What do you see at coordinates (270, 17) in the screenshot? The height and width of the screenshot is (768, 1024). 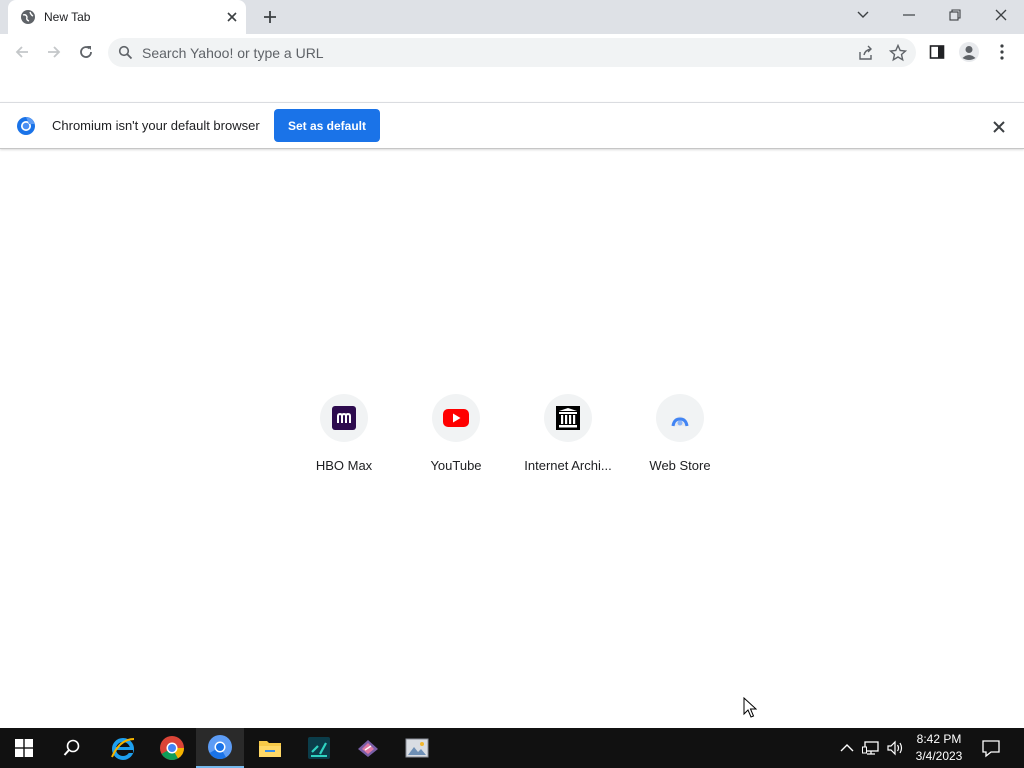 I see `plus-icon` at bounding box center [270, 17].